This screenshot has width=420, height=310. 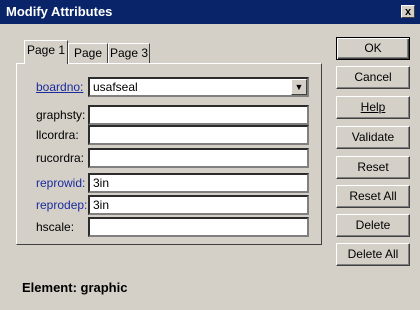 I want to click on rucordra-label: rucordra:, so click(x=60, y=158).